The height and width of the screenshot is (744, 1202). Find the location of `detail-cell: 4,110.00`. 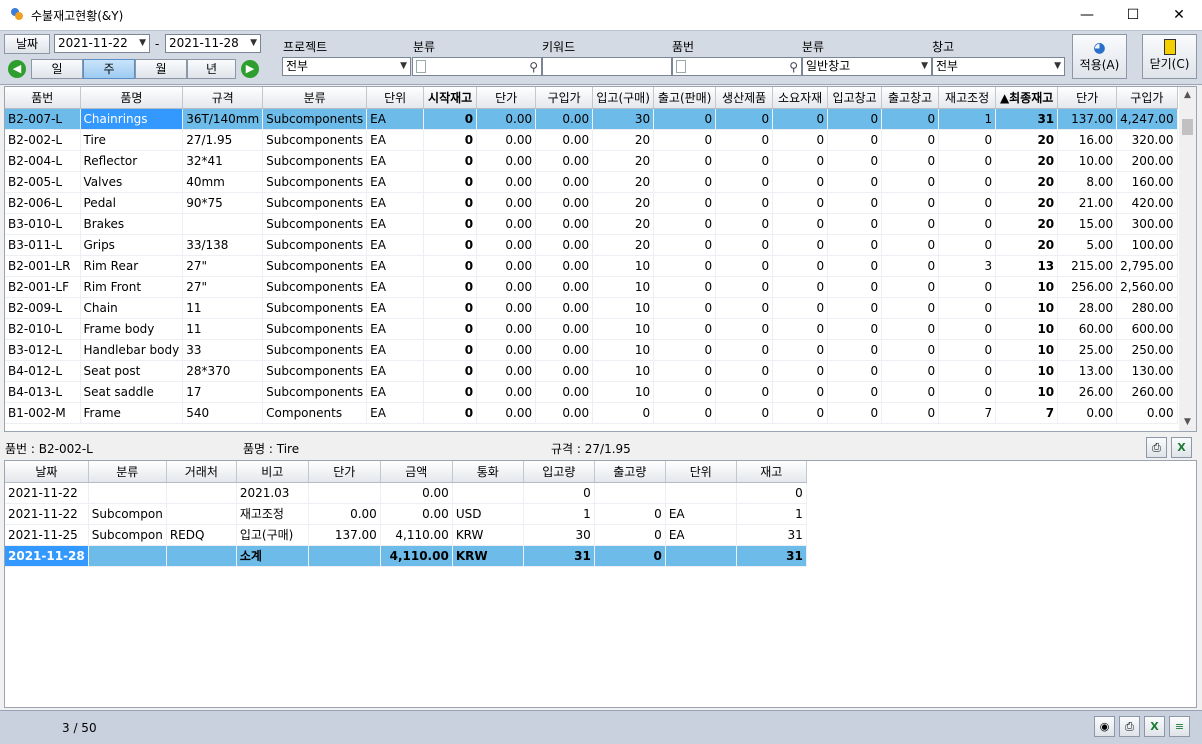

detail-cell: 4,110.00 is located at coordinates (416, 556).